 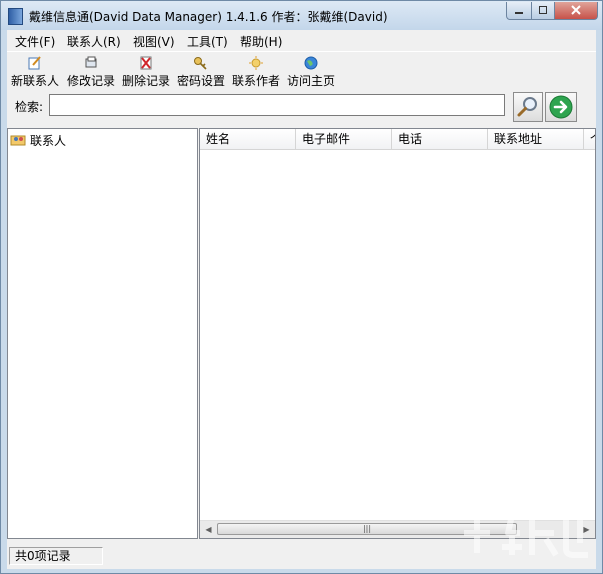 I want to click on password-settings-button: 密码设置, so click(x=201, y=73).